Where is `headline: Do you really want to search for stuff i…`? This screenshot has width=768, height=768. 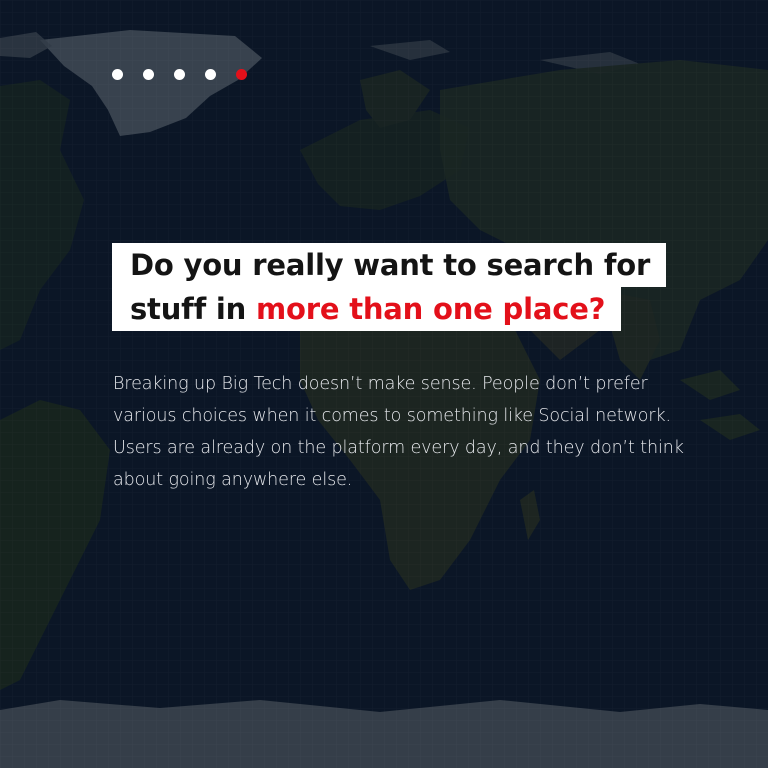 headline: Do you really want to search for stuff i… is located at coordinates (389, 287).